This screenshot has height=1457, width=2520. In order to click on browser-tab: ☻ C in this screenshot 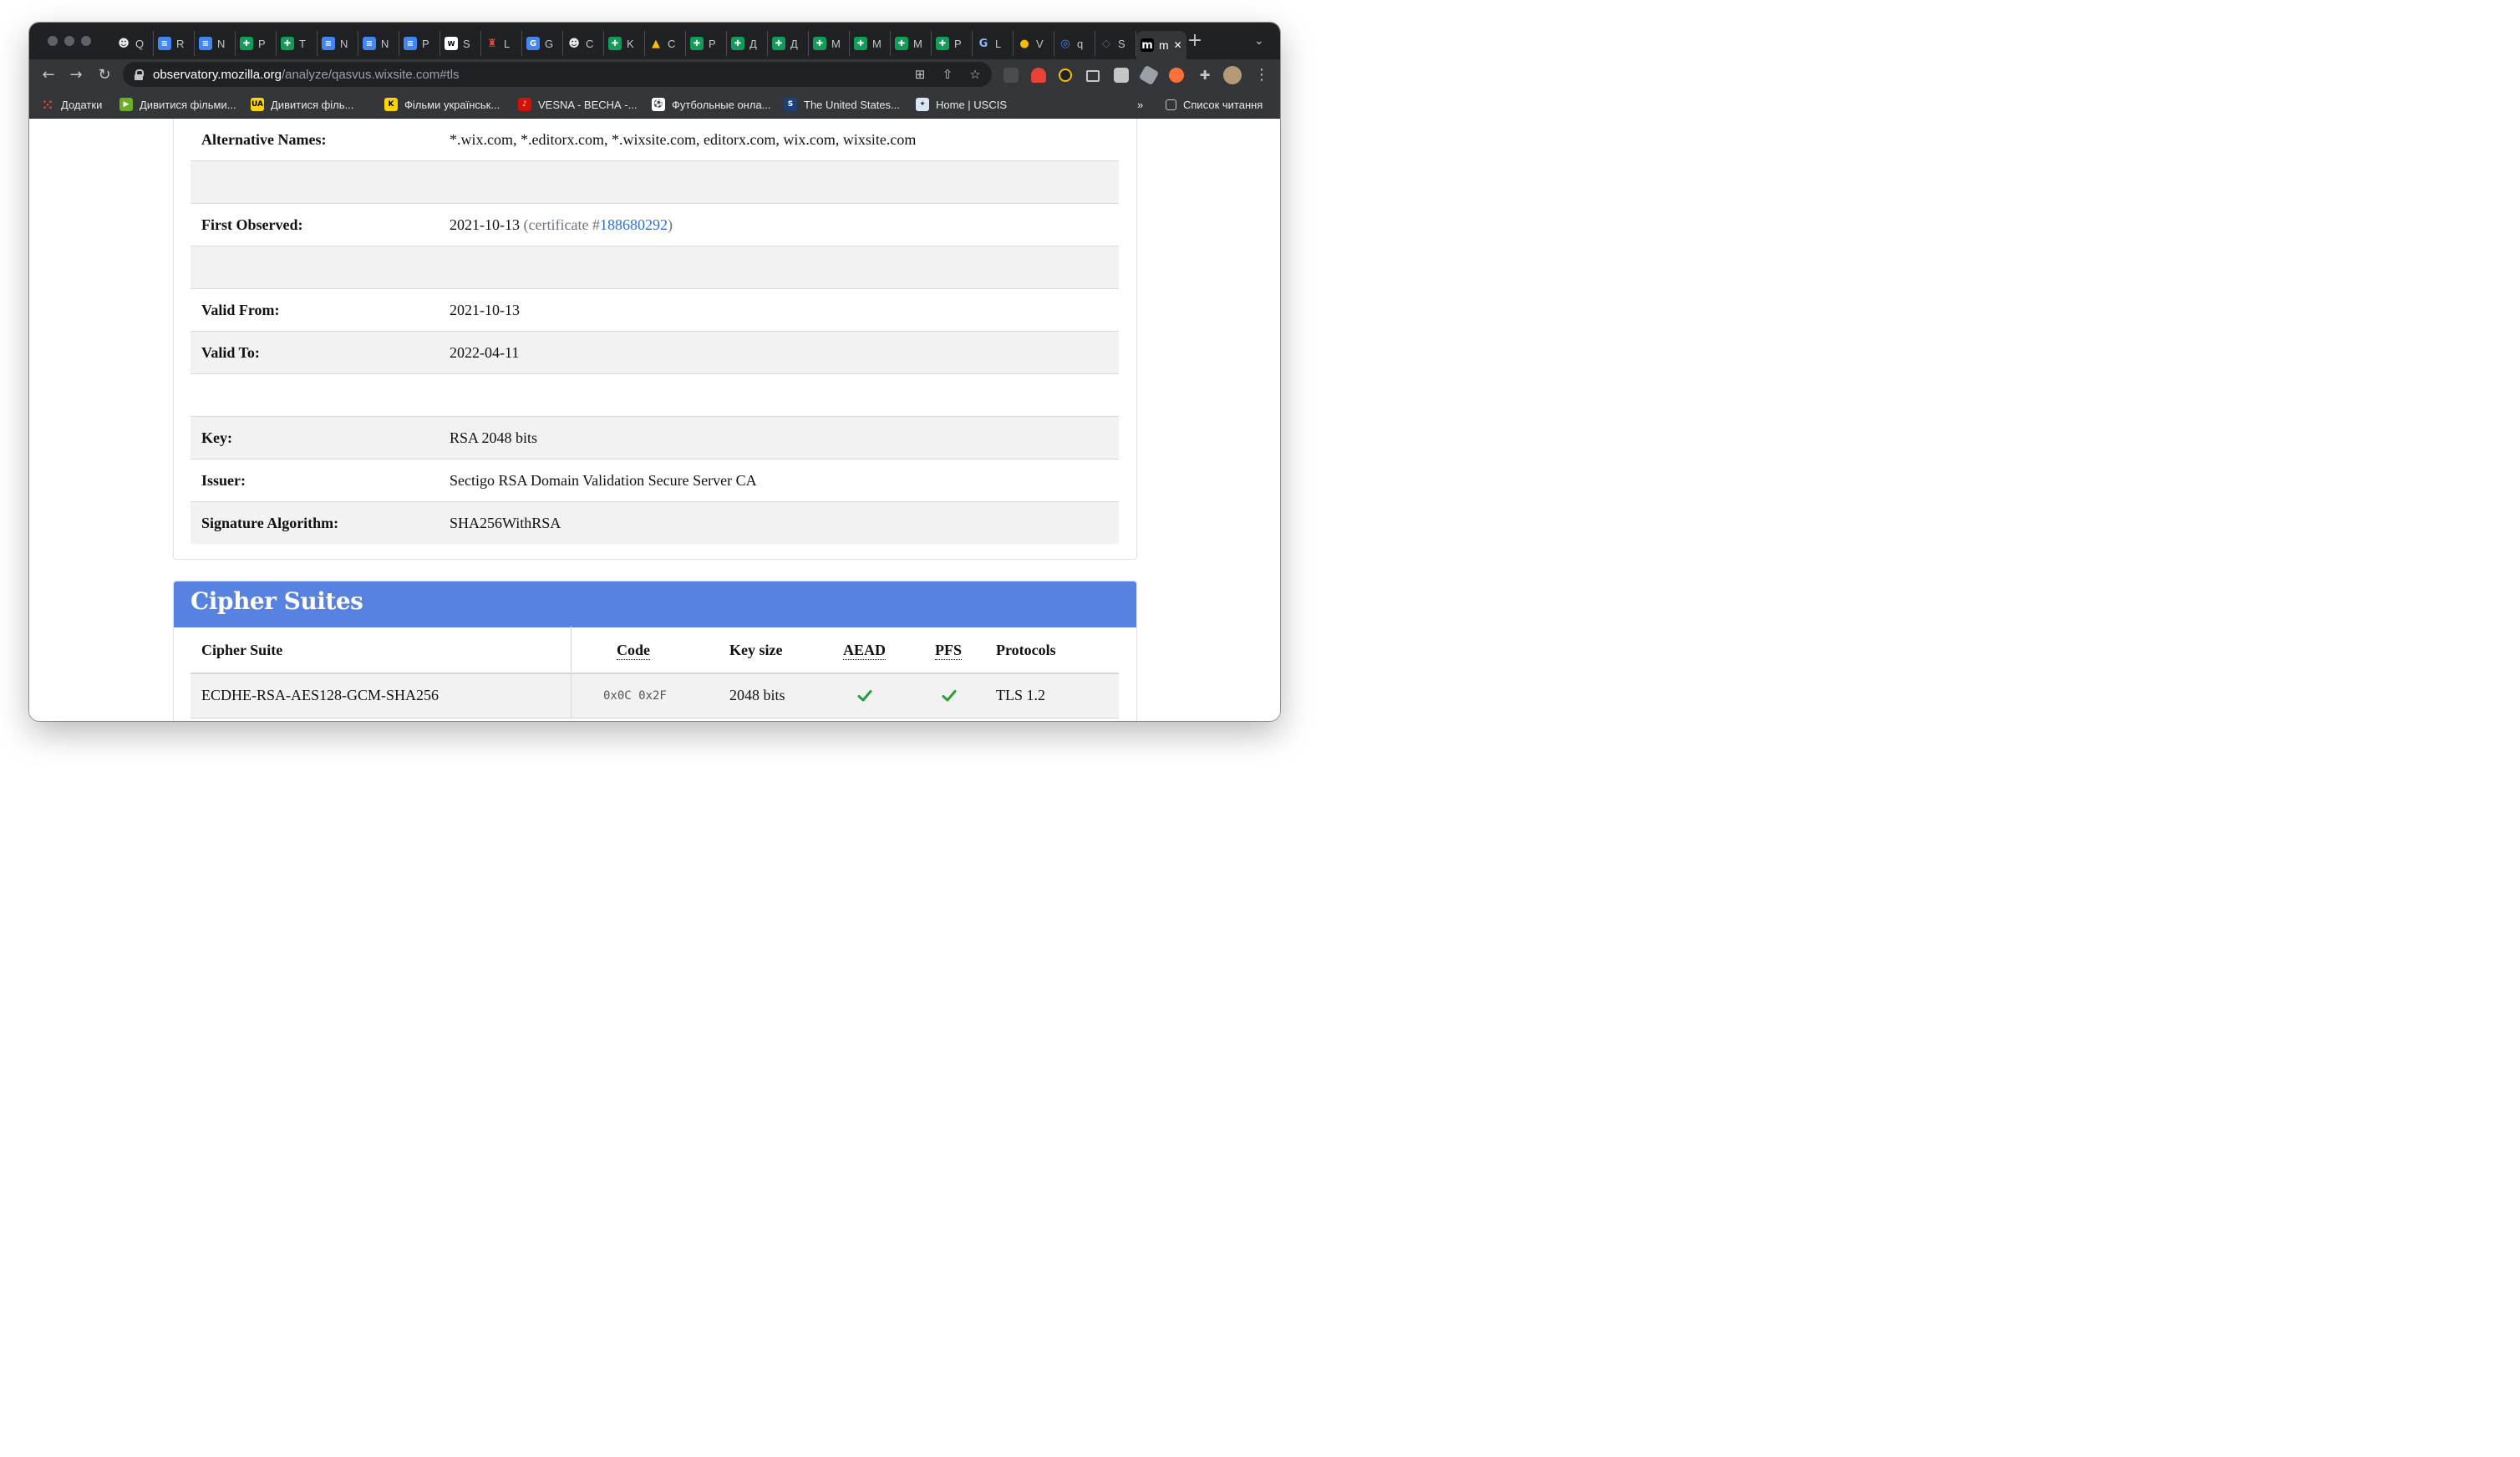, I will do `click(583, 44)`.